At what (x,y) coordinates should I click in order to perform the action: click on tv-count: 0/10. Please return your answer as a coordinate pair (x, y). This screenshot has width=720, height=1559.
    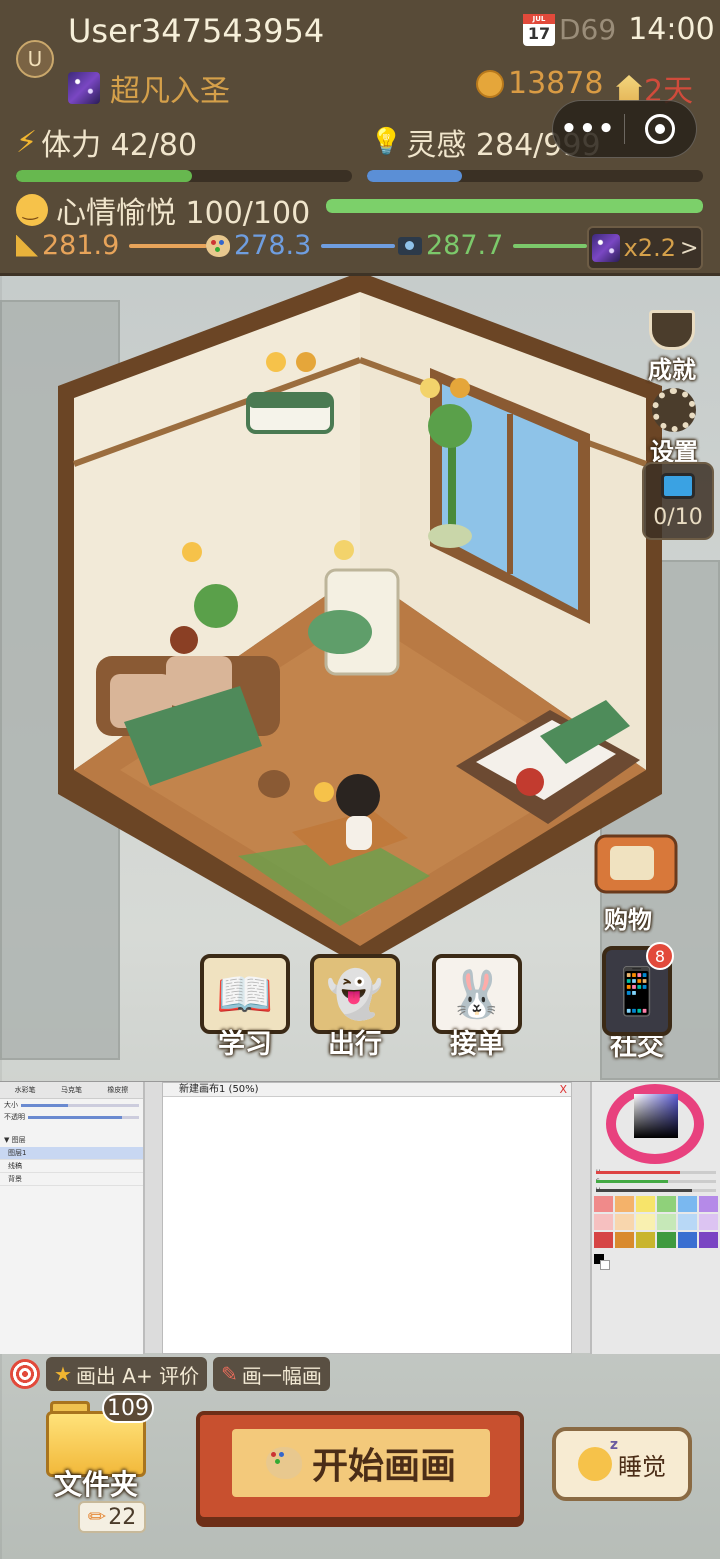
    Looking at the image, I should click on (678, 517).